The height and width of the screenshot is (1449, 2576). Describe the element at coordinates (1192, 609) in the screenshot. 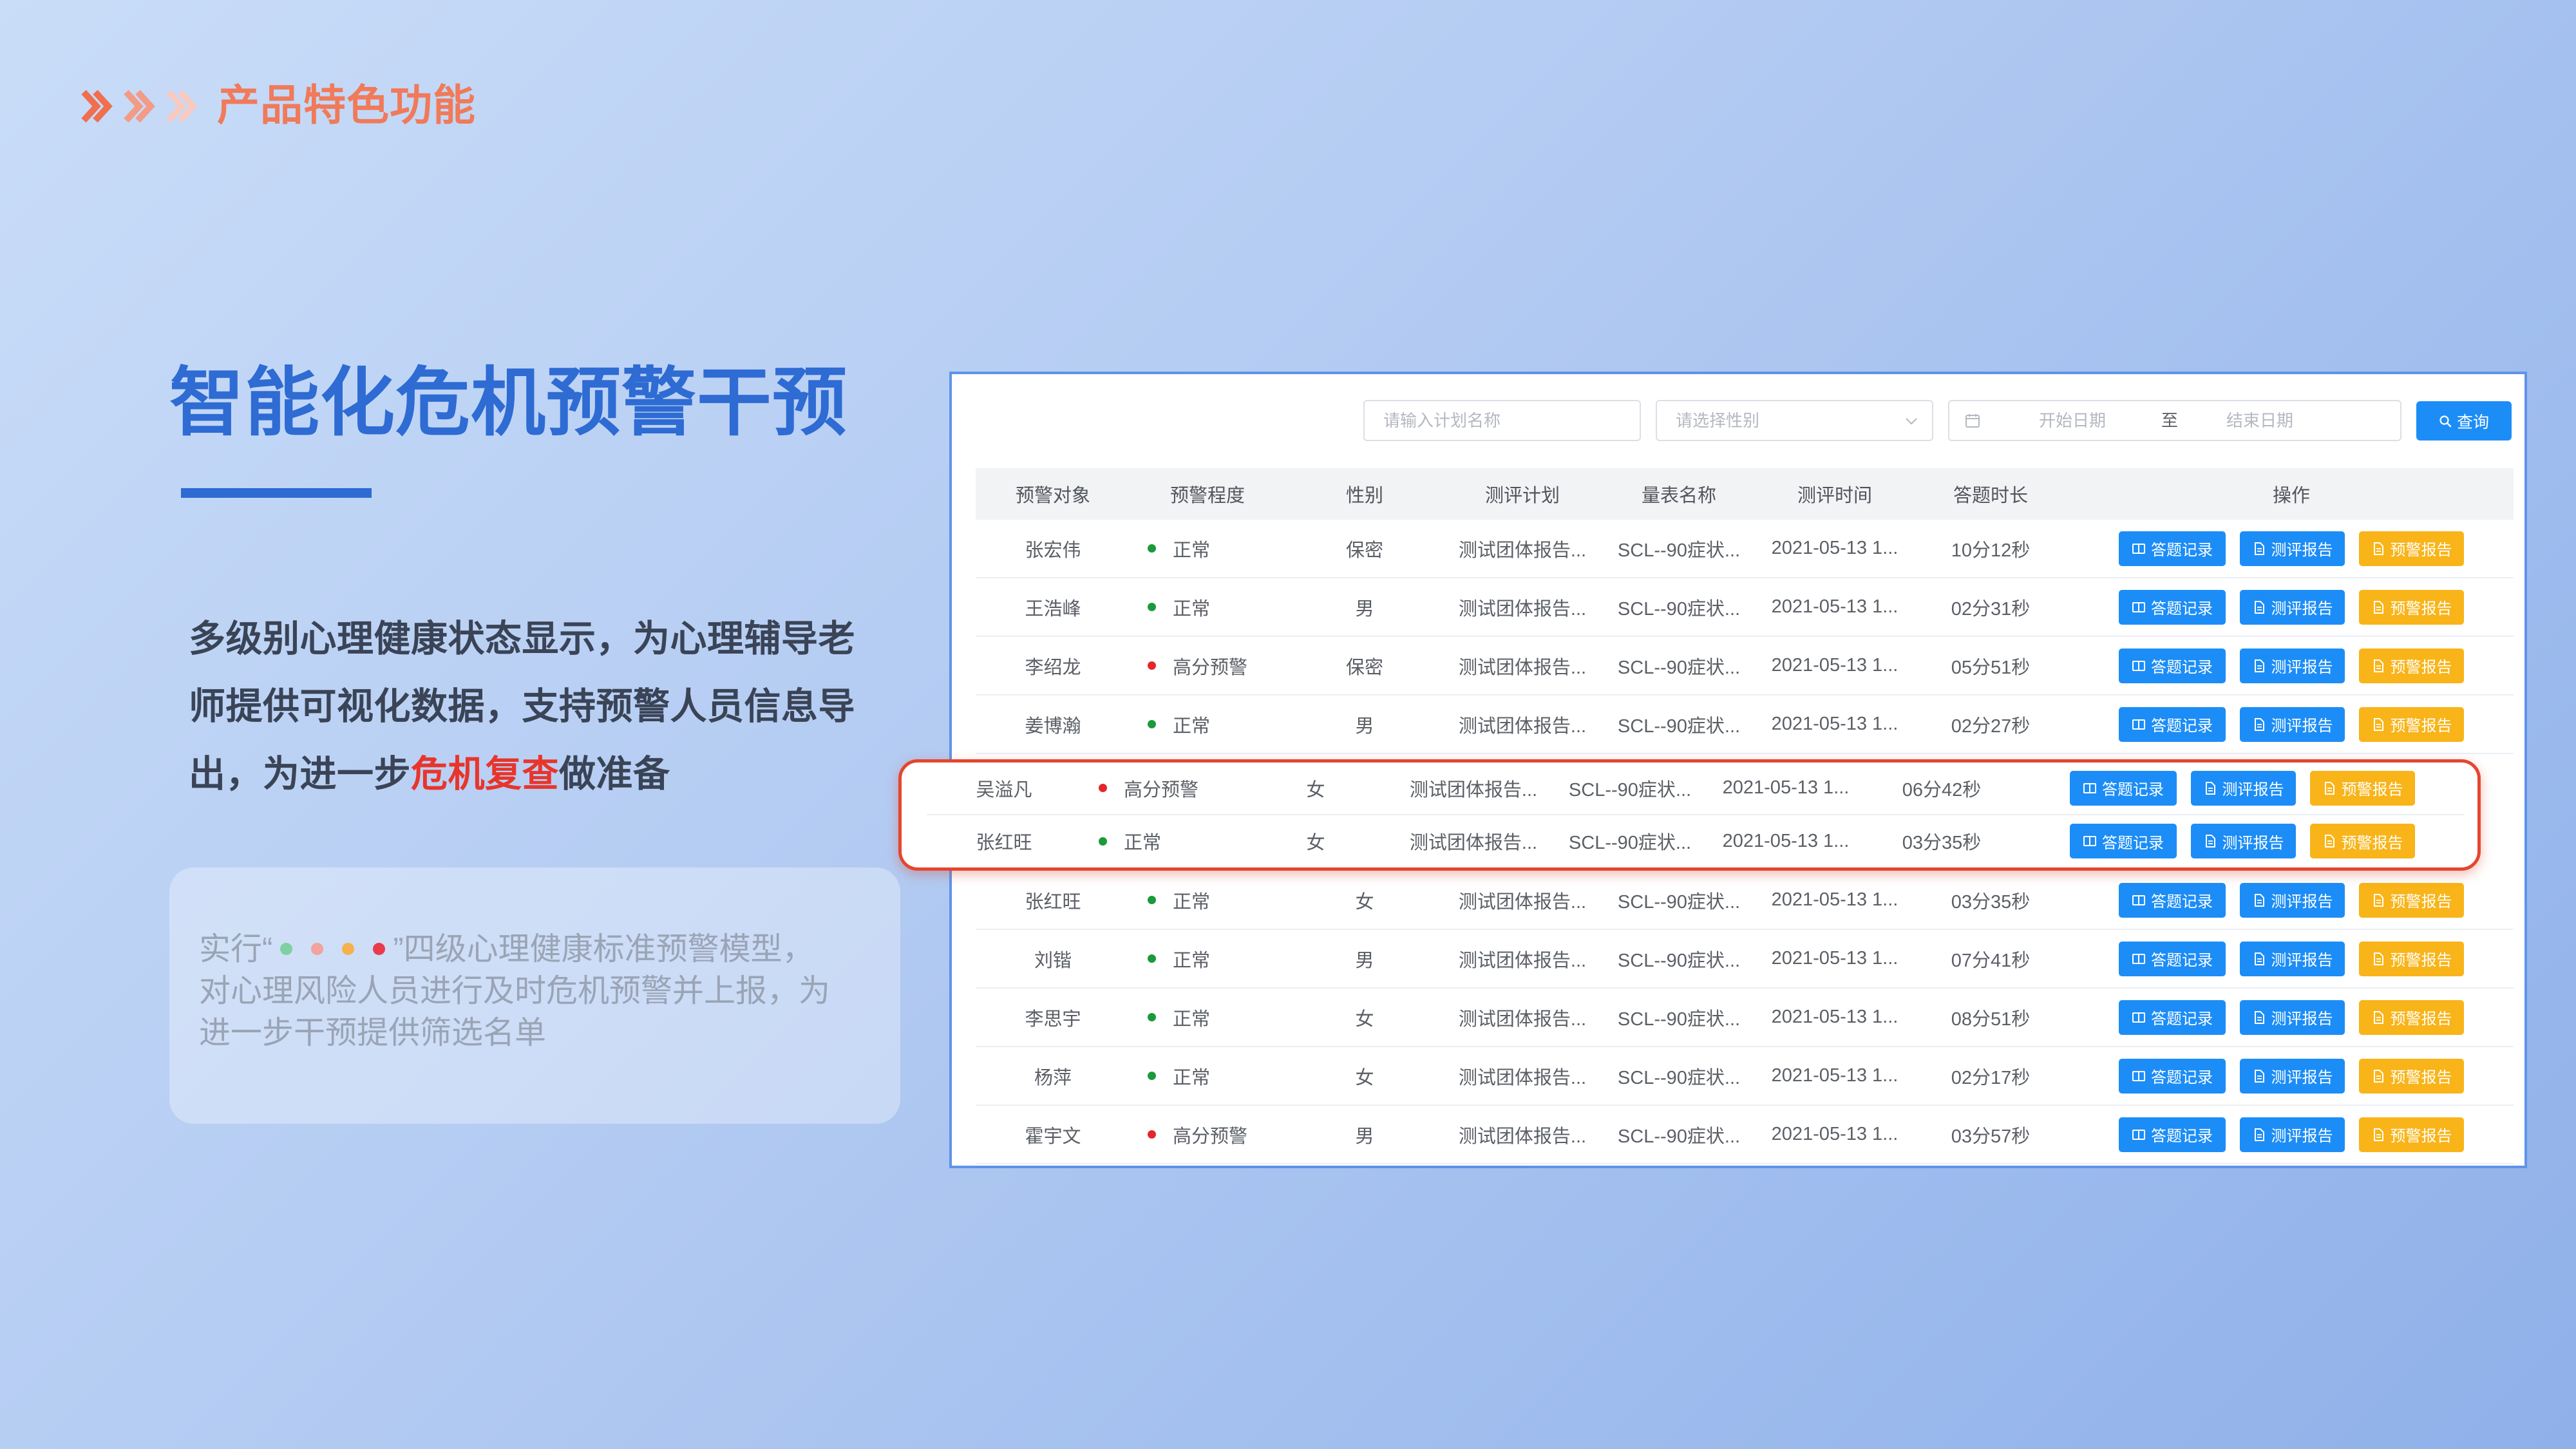

I see `warning-level-text: 正常` at that location.